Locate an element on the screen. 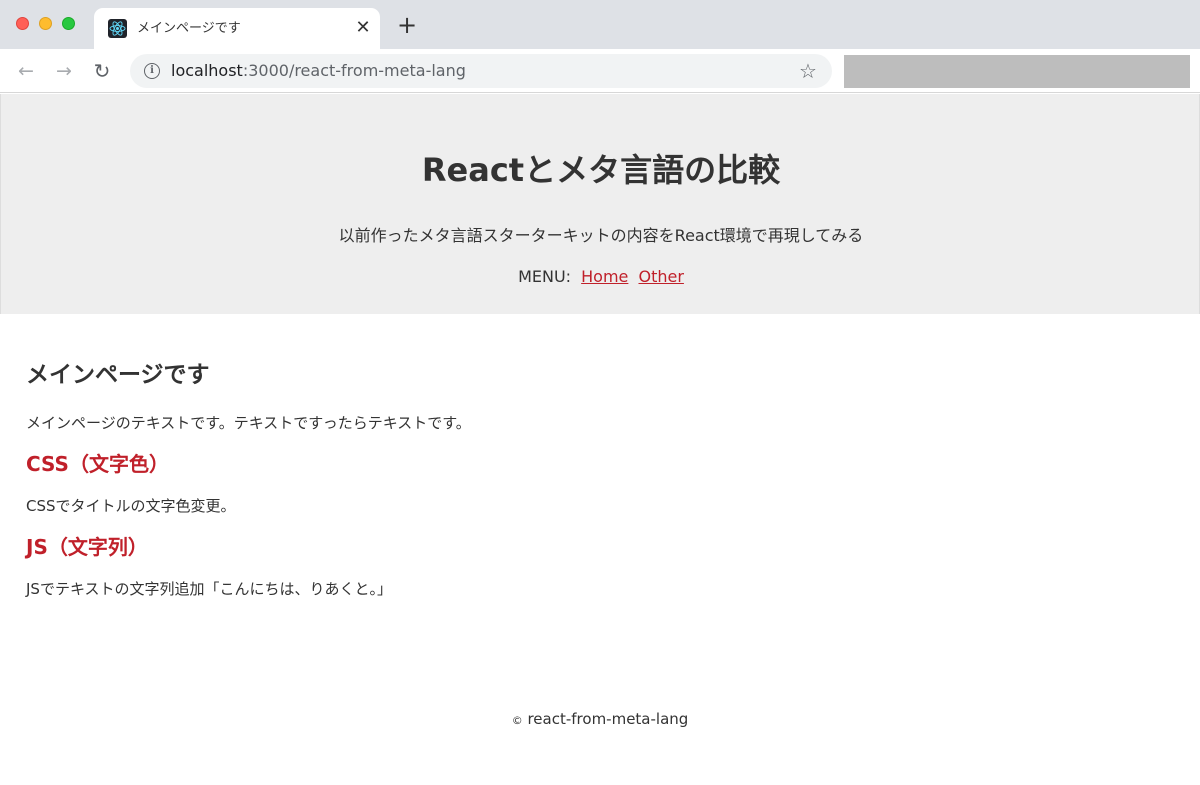 Image resolution: width=1200 pixels, height=785 pixels. close-window-button is located at coordinates (22, 23).